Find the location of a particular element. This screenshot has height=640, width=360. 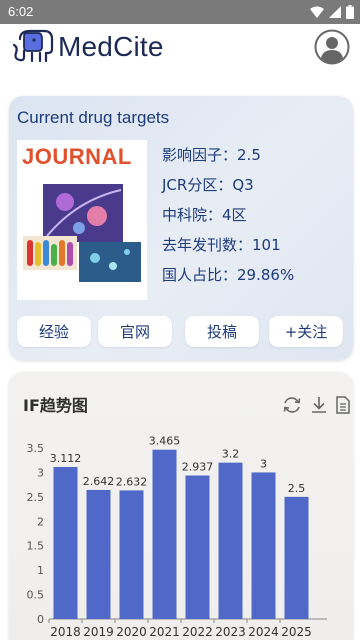

y-tick-label: 3.5 is located at coordinates (36, 448).